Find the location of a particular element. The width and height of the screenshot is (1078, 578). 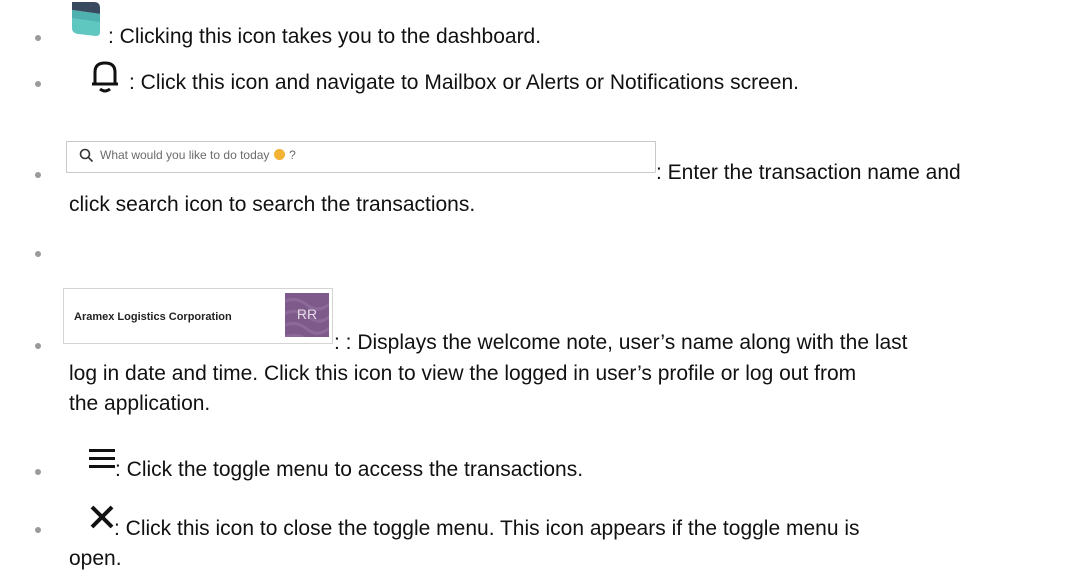

smiley-icon is located at coordinates (279, 154).